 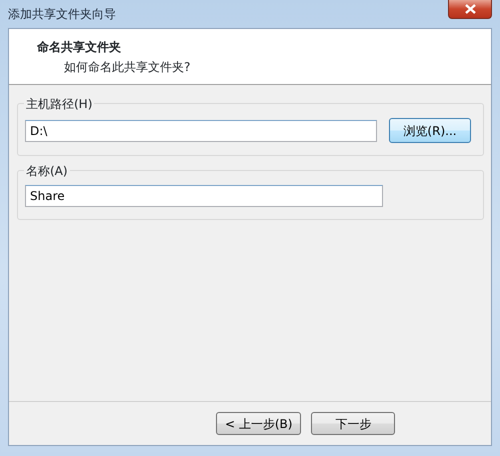 I want to click on close-button, so click(x=470, y=9).